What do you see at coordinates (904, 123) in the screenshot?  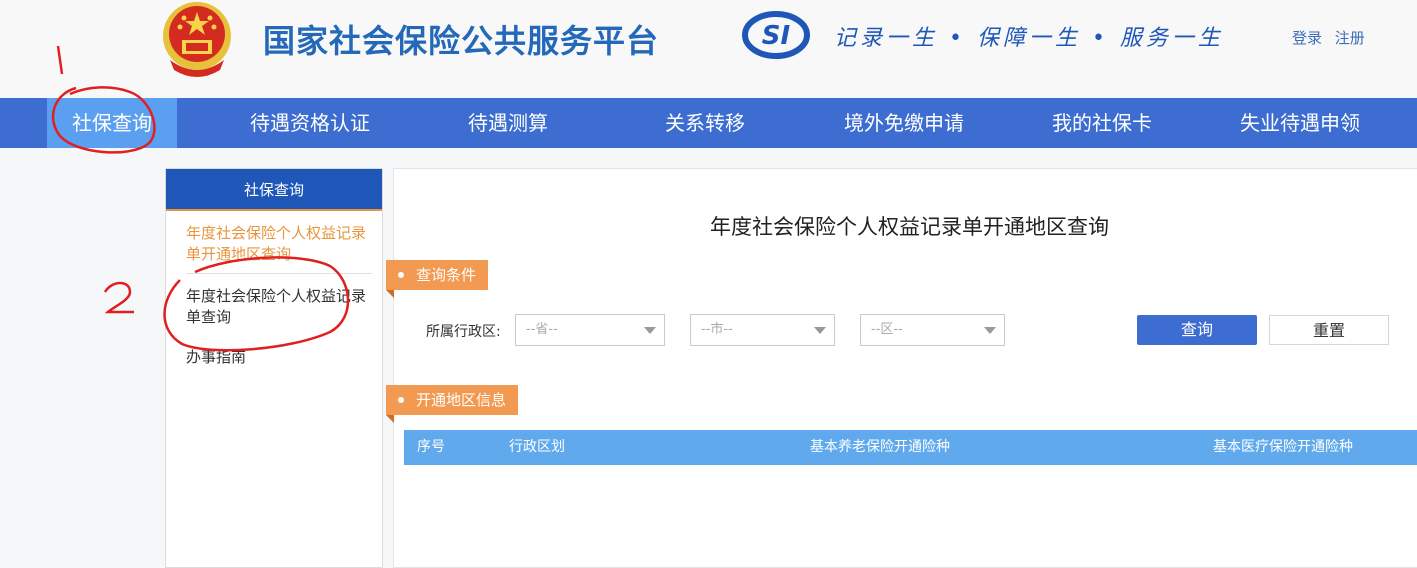 I see `nav-item-overseas-exemption: 境外免缴申请` at bounding box center [904, 123].